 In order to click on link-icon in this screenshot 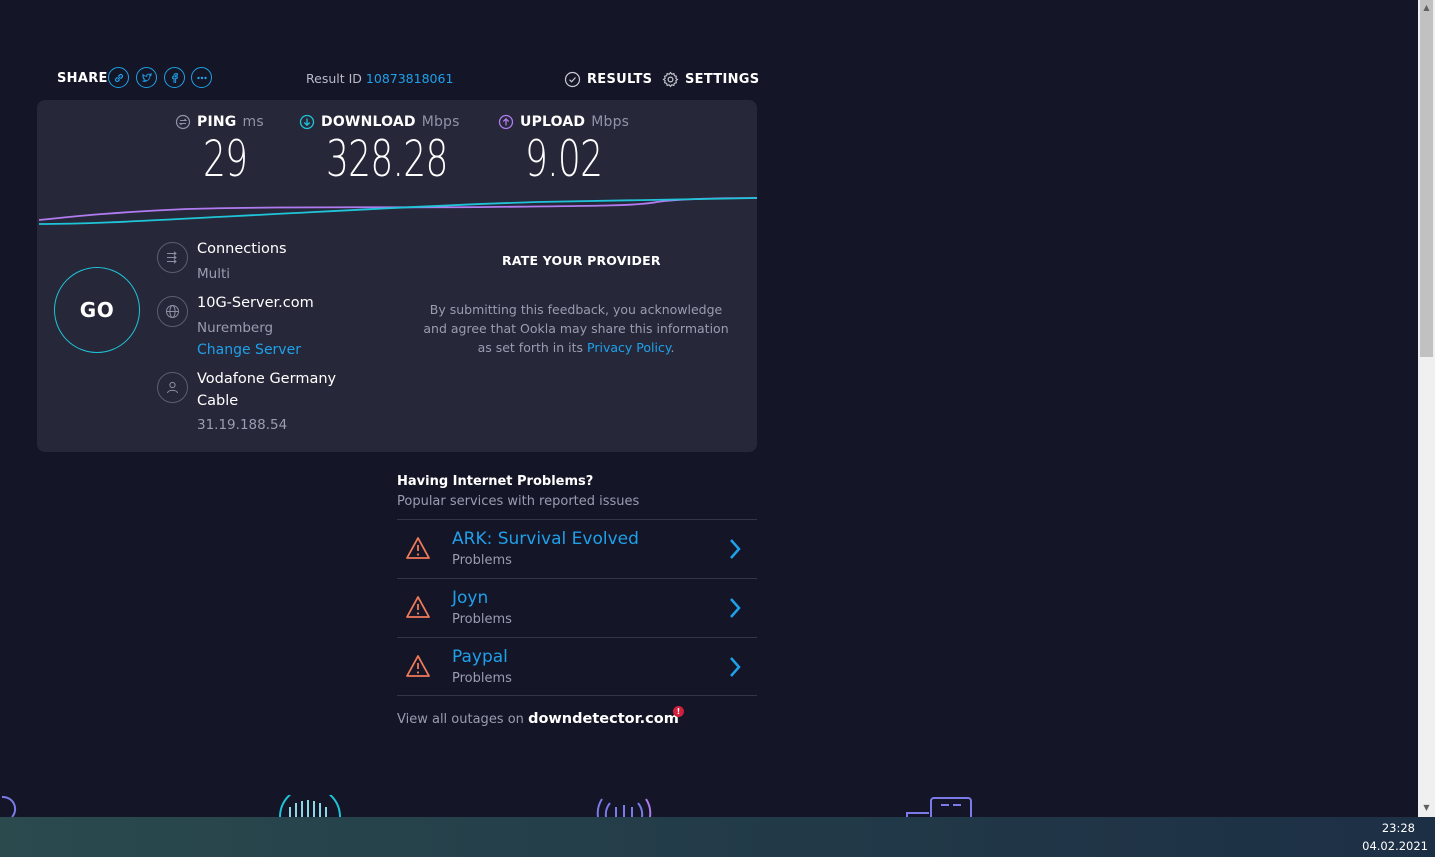, I will do `click(118, 77)`.